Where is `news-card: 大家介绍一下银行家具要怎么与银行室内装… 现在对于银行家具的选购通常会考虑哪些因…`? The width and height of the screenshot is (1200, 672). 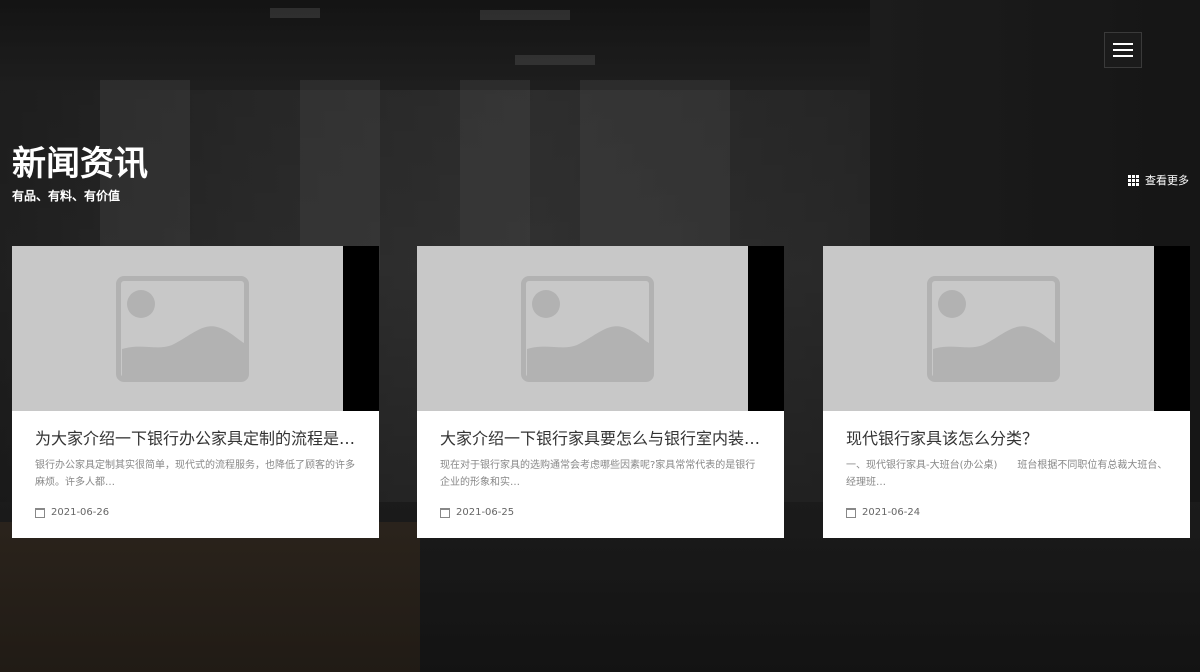 news-card: 大家介绍一下银行家具要怎么与银行室内装… 现在对于银行家具的选购通常会考虑哪些因… is located at coordinates (600, 392).